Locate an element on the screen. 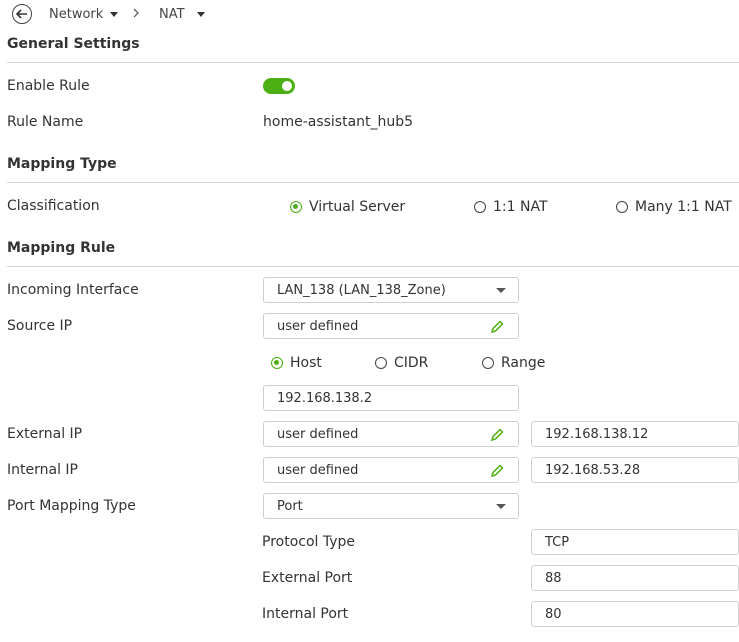 This screenshot has width=739, height=642. internal-port-input: 80 is located at coordinates (635, 614).